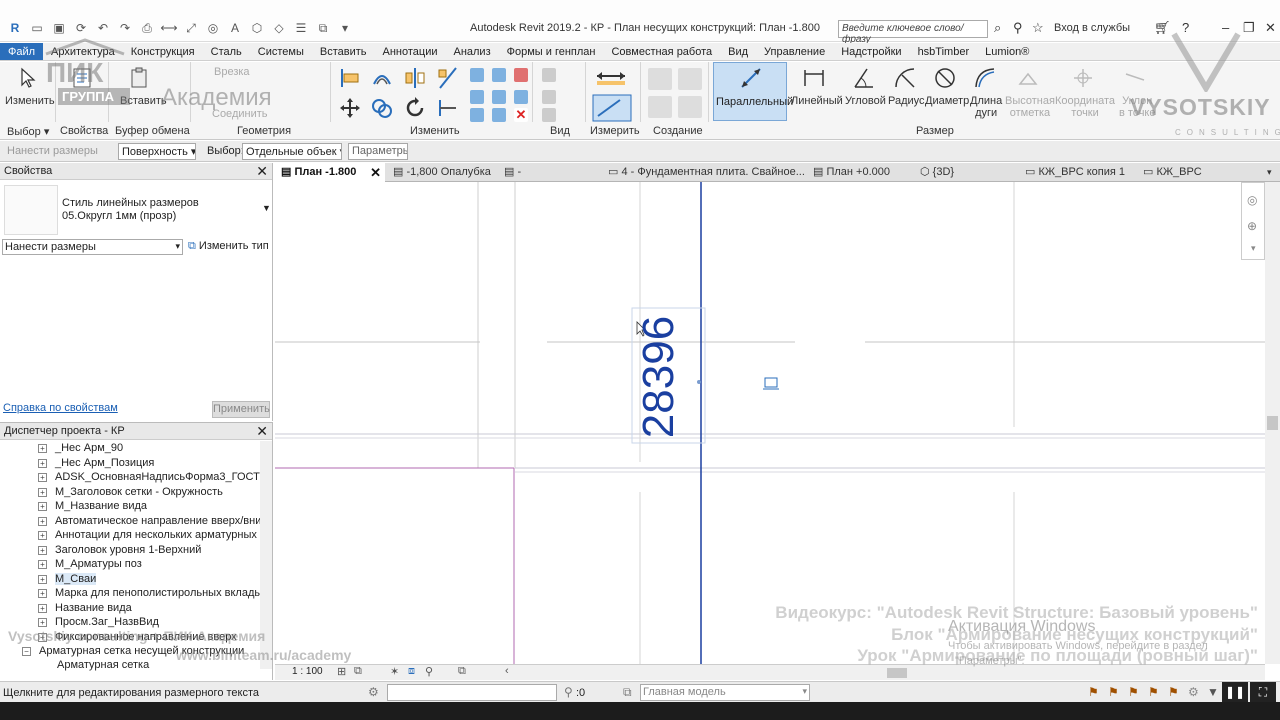 This screenshot has width=1280, height=720. I want to click on customize-qat-icon: ▾, so click(345, 28).